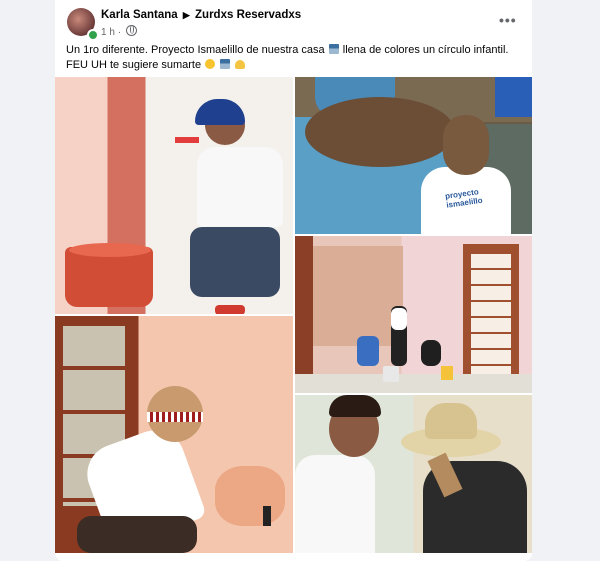  Describe the element at coordinates (131, 30) in the screenshot. I see `globe-icon` at that location.